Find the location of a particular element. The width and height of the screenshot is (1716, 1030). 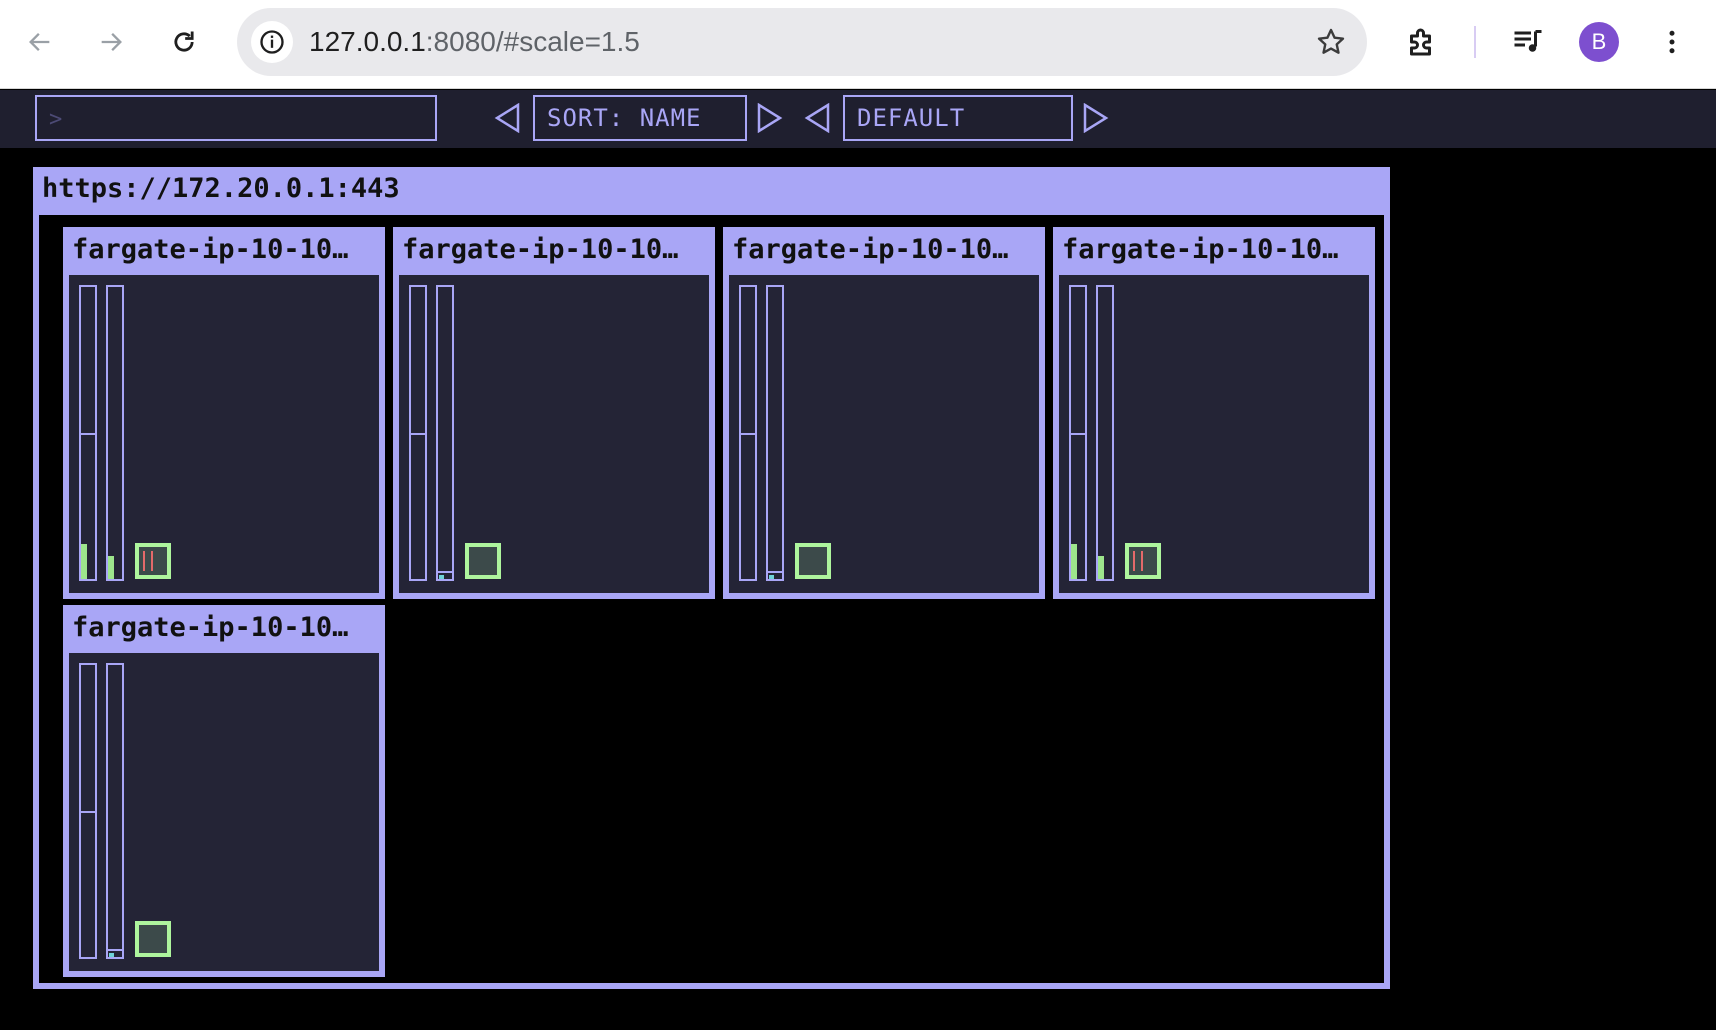

forward-icon is located at coordinates (111, 42).